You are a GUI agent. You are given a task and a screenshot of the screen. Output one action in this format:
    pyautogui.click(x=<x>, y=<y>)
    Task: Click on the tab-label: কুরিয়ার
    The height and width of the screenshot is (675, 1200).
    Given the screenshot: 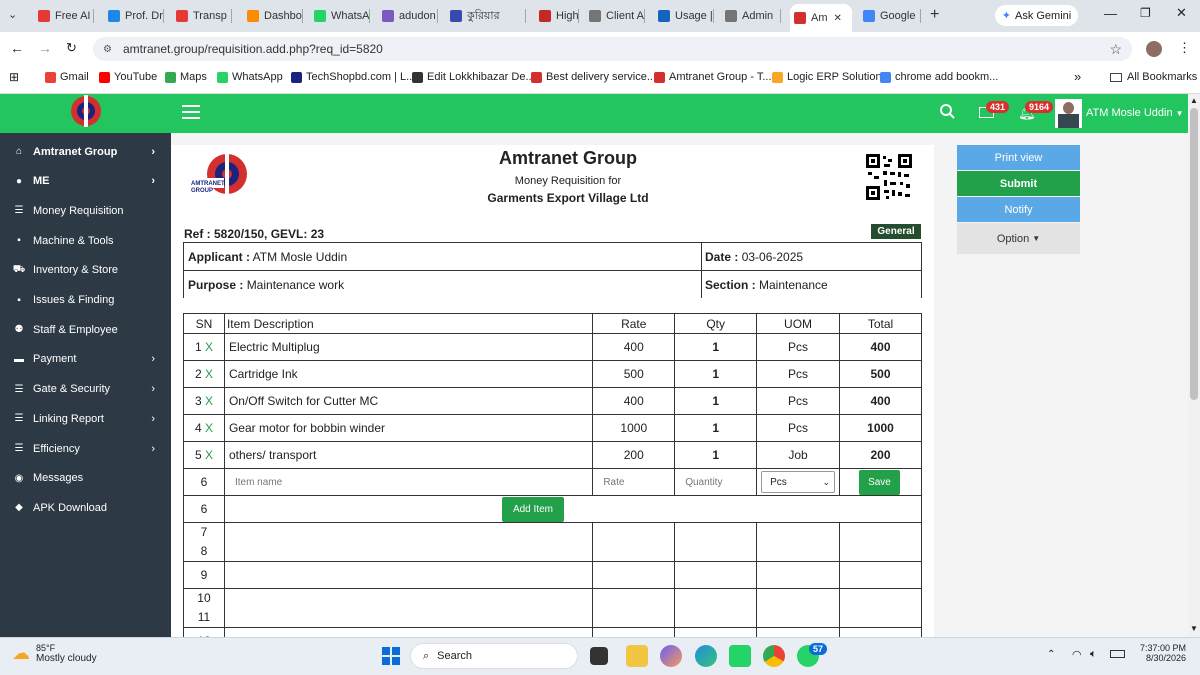 What is the action you would take?
    pyautogui.click(x=483, y=15)
    